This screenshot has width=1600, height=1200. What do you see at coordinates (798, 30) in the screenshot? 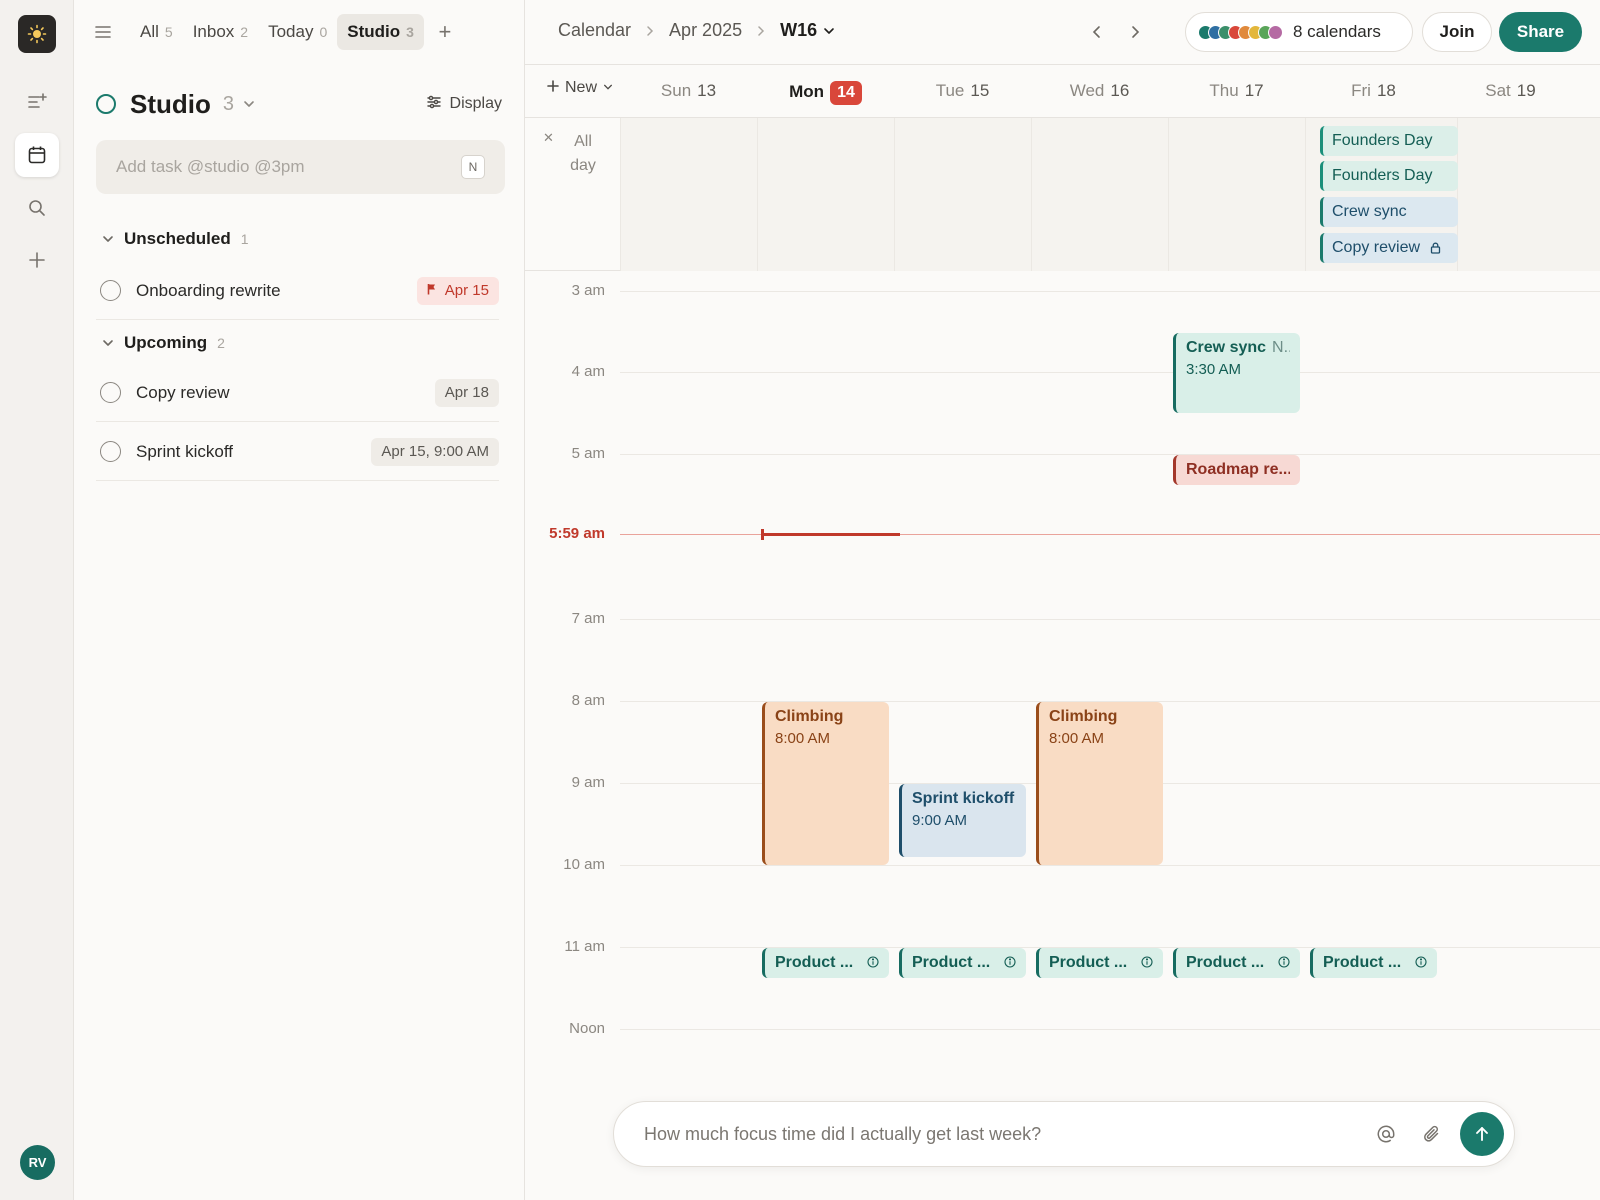
I see `breadcrumb-week: W16` at bounding box center [798, 30].